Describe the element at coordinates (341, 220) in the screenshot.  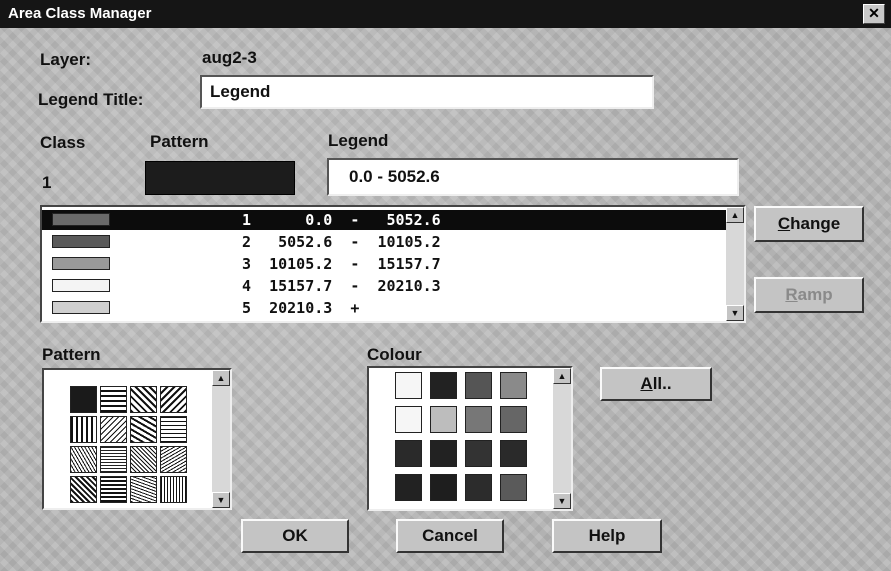
I see `class-range-label: 1 0.0 - 5052.6` at that location.